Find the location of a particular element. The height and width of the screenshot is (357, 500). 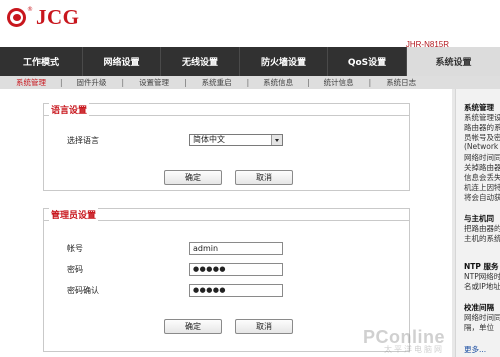

admin-confirm-button: 确定 is located at coordinates (193, 326).